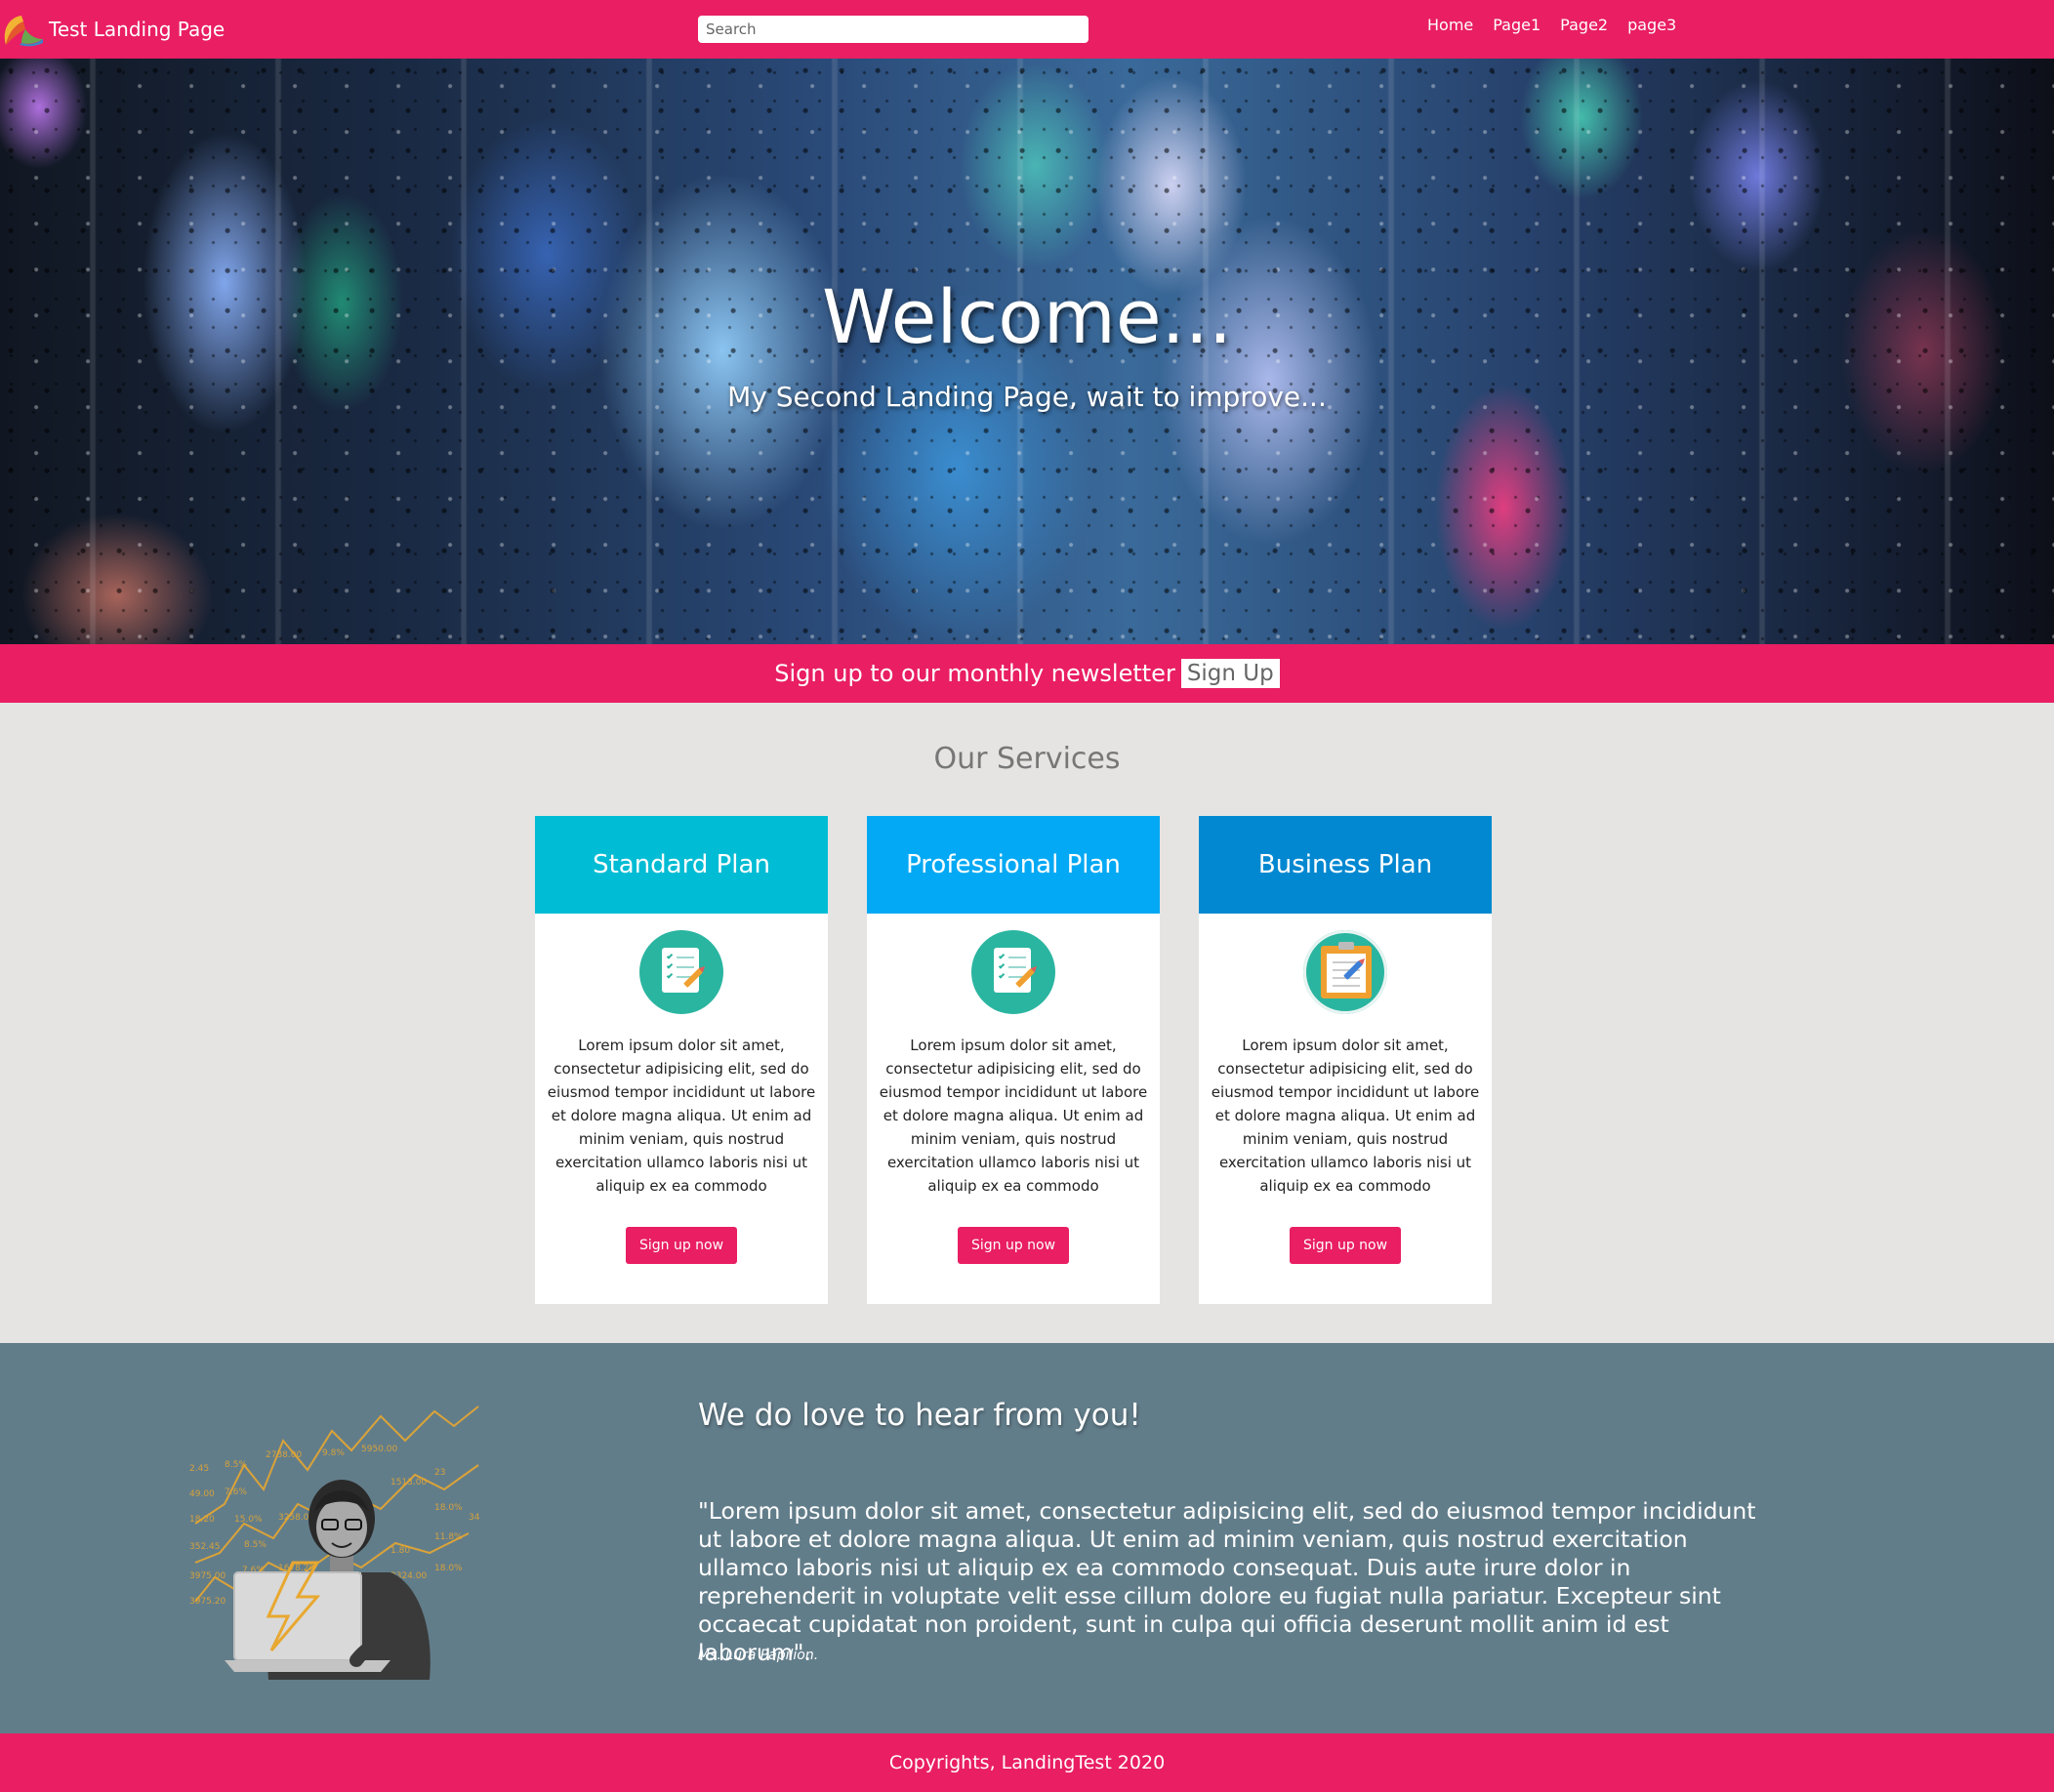  What do you see at coordinates (207, 1602) in the screenshot?
I see `svg-text: 3975.20` at bounding box center [207, 1602].